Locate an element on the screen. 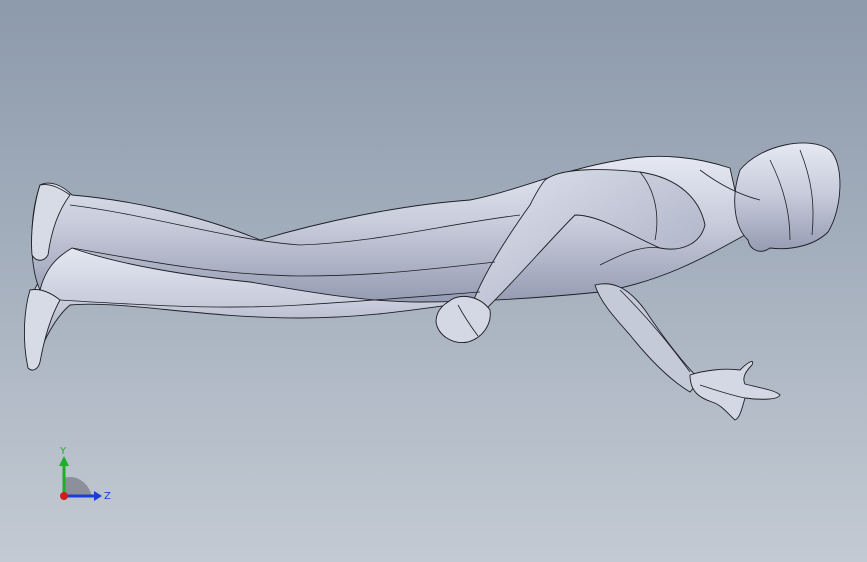 This screenshot has height=562, width=867. far-arm is located at coordinates (647, 338).